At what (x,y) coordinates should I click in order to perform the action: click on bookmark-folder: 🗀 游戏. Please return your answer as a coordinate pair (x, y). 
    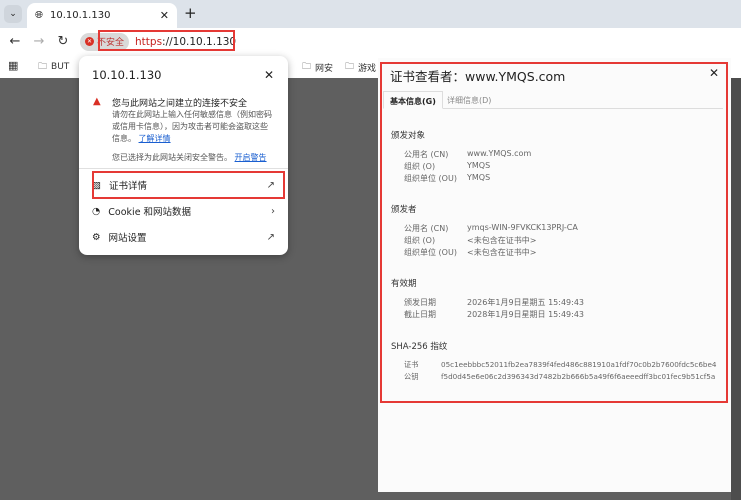
    Looking at the image, I should click on (360, 67).